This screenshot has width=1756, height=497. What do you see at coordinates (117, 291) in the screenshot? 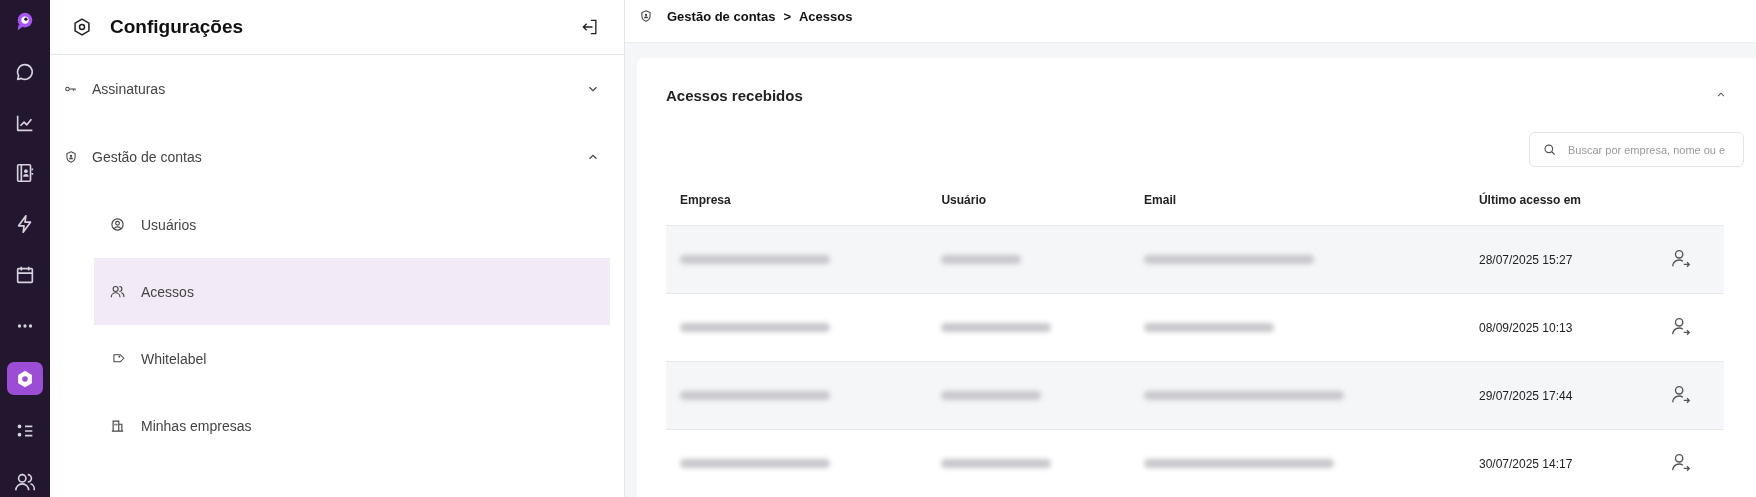
I see `users-icon` at bounding box center [117, 291].